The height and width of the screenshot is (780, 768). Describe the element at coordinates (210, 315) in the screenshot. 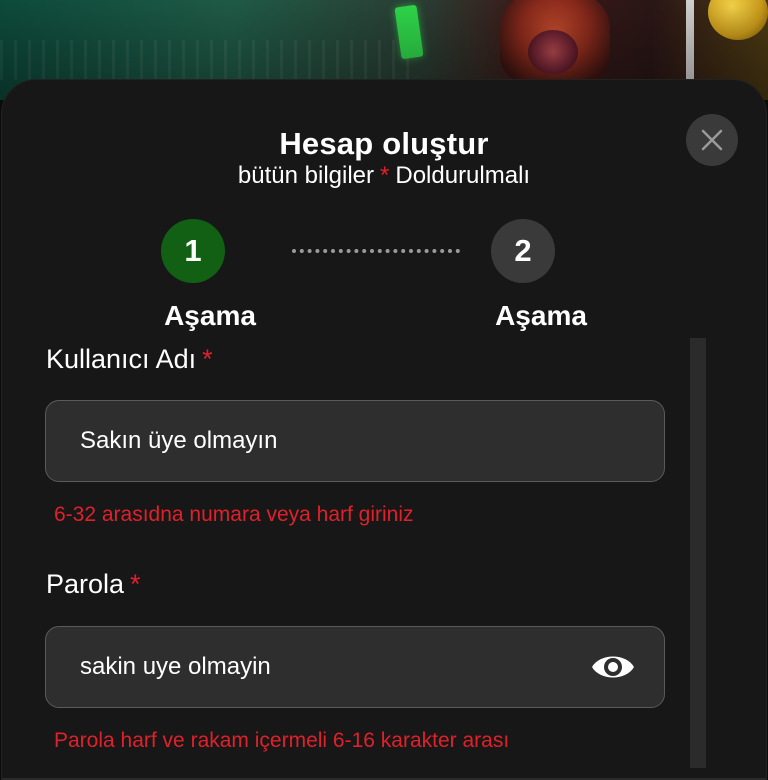

I see `step-1-label: Aşama` at that location.